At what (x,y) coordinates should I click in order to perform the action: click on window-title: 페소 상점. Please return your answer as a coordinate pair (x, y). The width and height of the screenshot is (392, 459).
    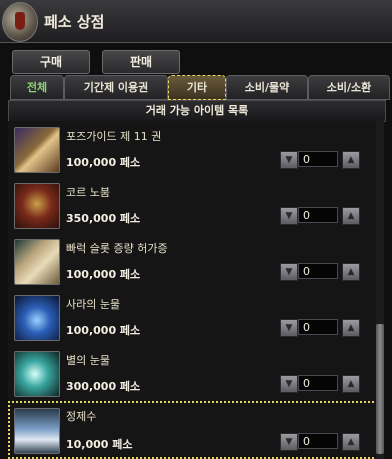
    Looking at the image, I should click on (74, 22).